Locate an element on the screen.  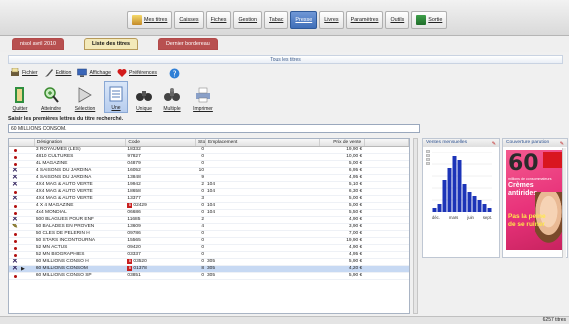
unique-button: Unique is located at coordinates (144, 97).